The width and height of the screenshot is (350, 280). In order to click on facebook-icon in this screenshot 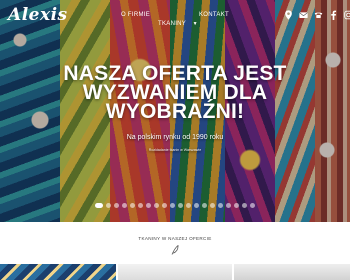, I will do `click(333, 15)`.